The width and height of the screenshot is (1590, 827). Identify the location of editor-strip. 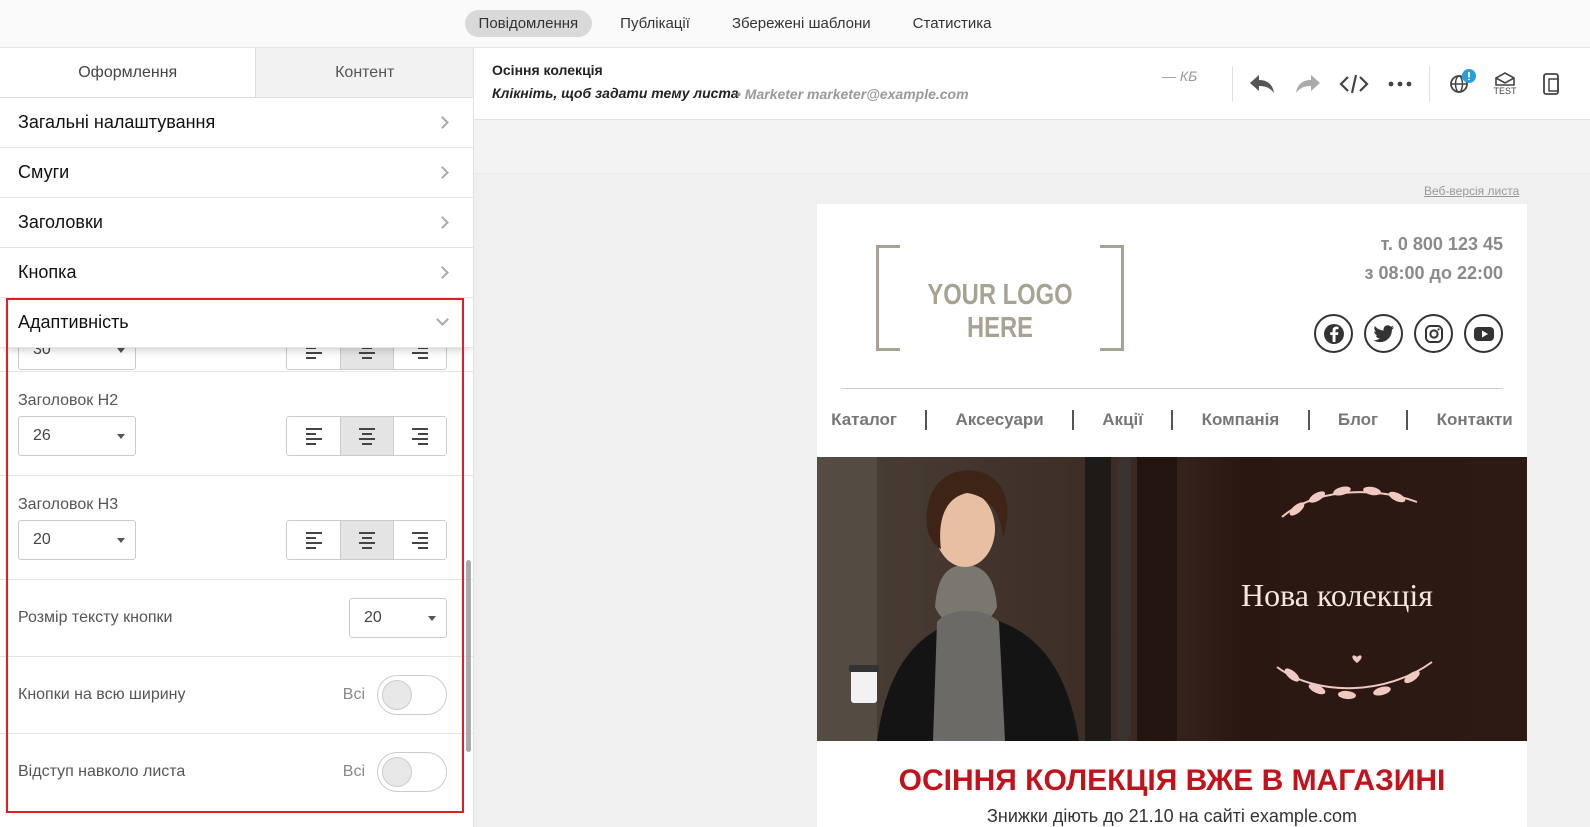
(1032, 147).